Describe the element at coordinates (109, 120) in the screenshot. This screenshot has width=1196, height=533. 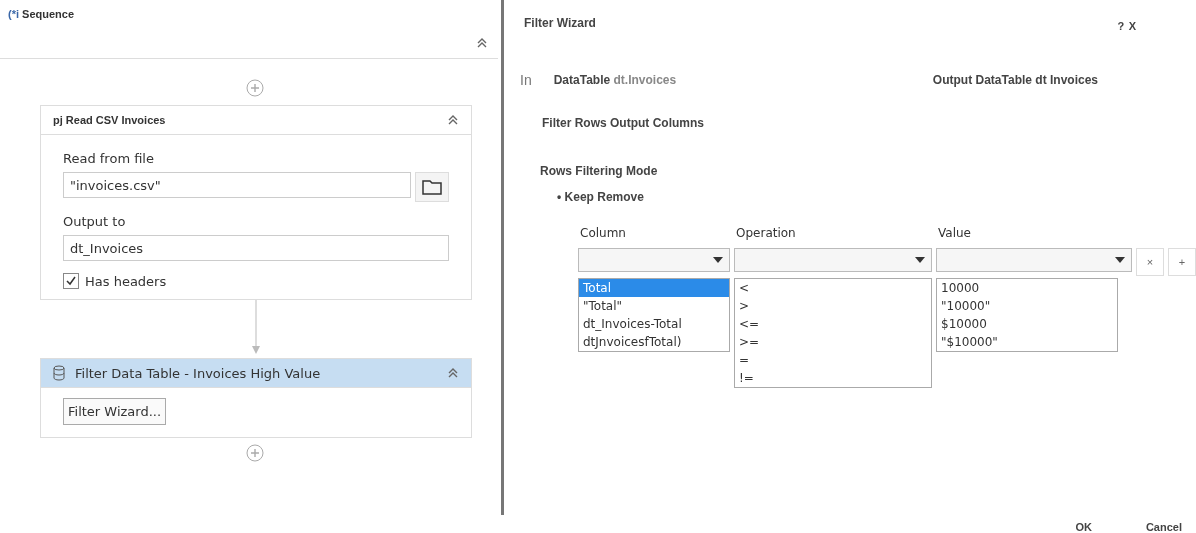
I see `activity-title: pj Read CSV Invoices` at that location.